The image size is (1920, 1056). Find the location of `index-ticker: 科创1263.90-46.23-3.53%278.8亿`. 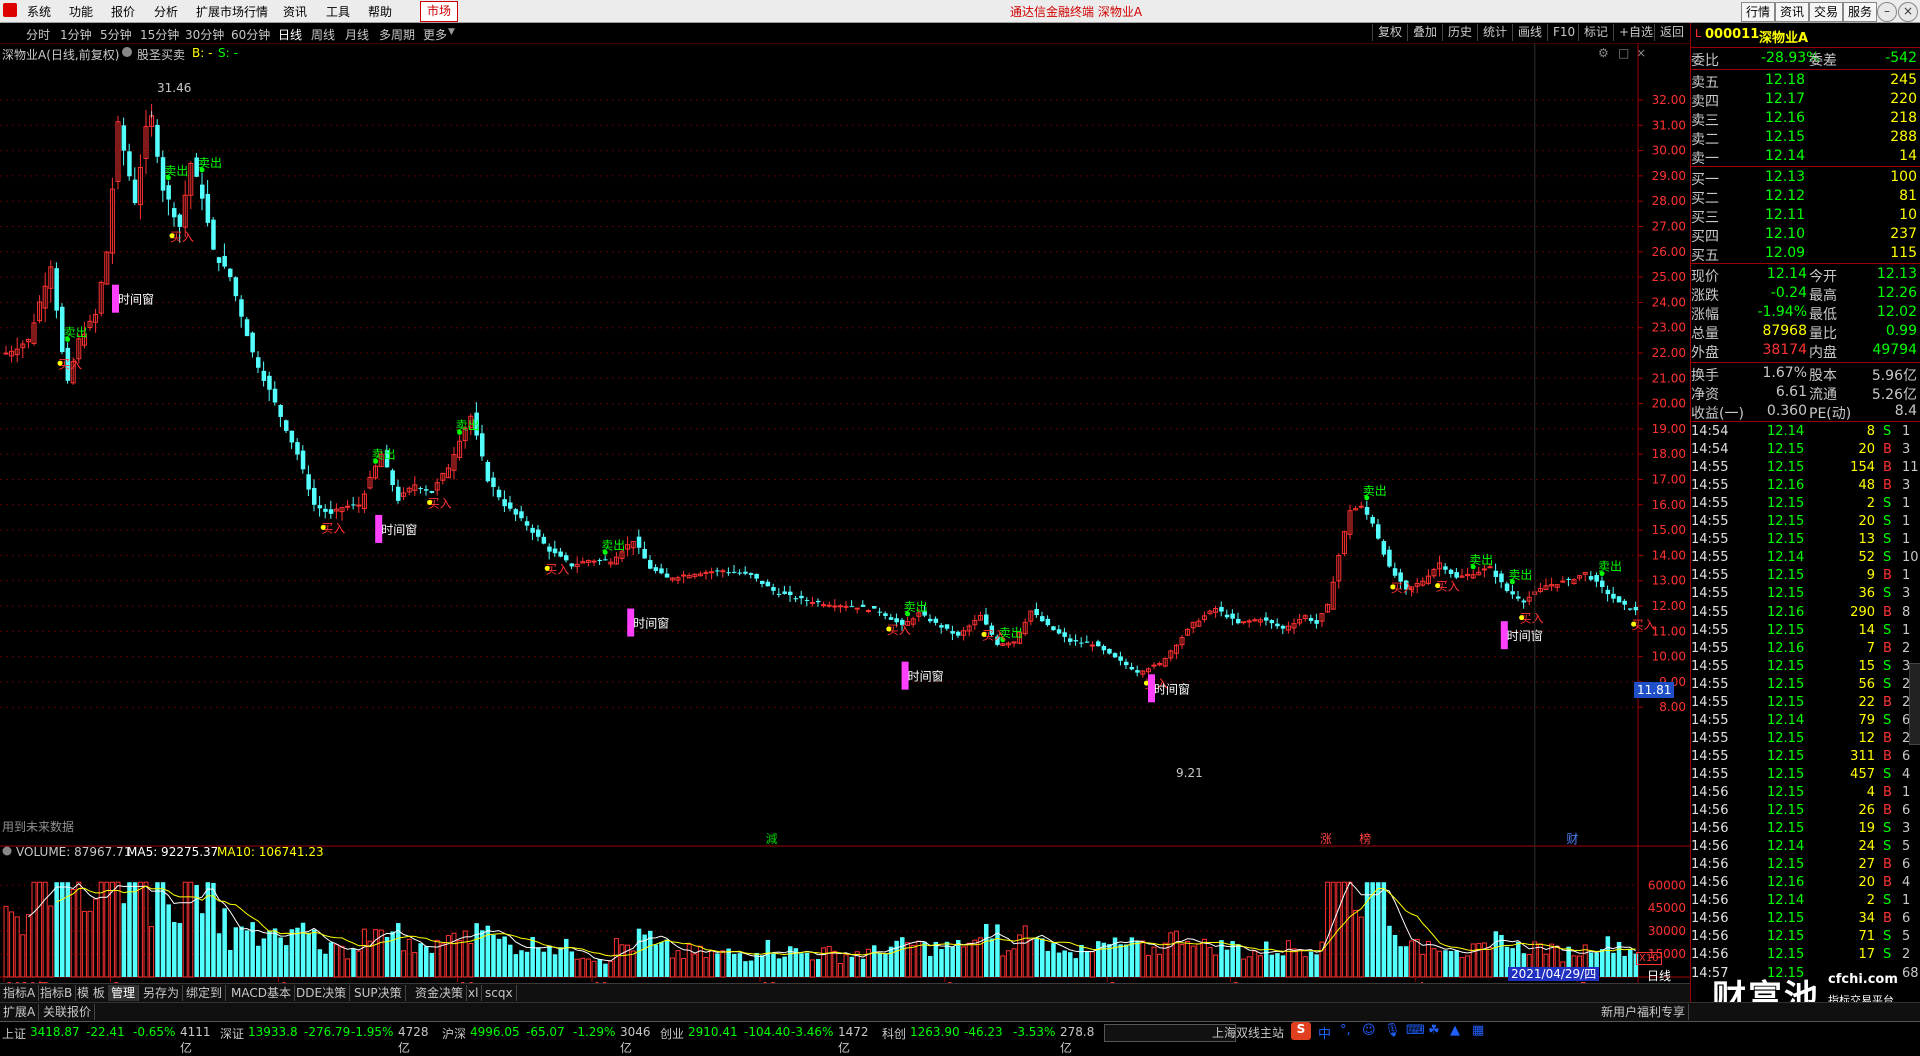

index-ticker: 科创1263.90-46.23-3.53%278.8亿 is located at coordinates (987, 1032).